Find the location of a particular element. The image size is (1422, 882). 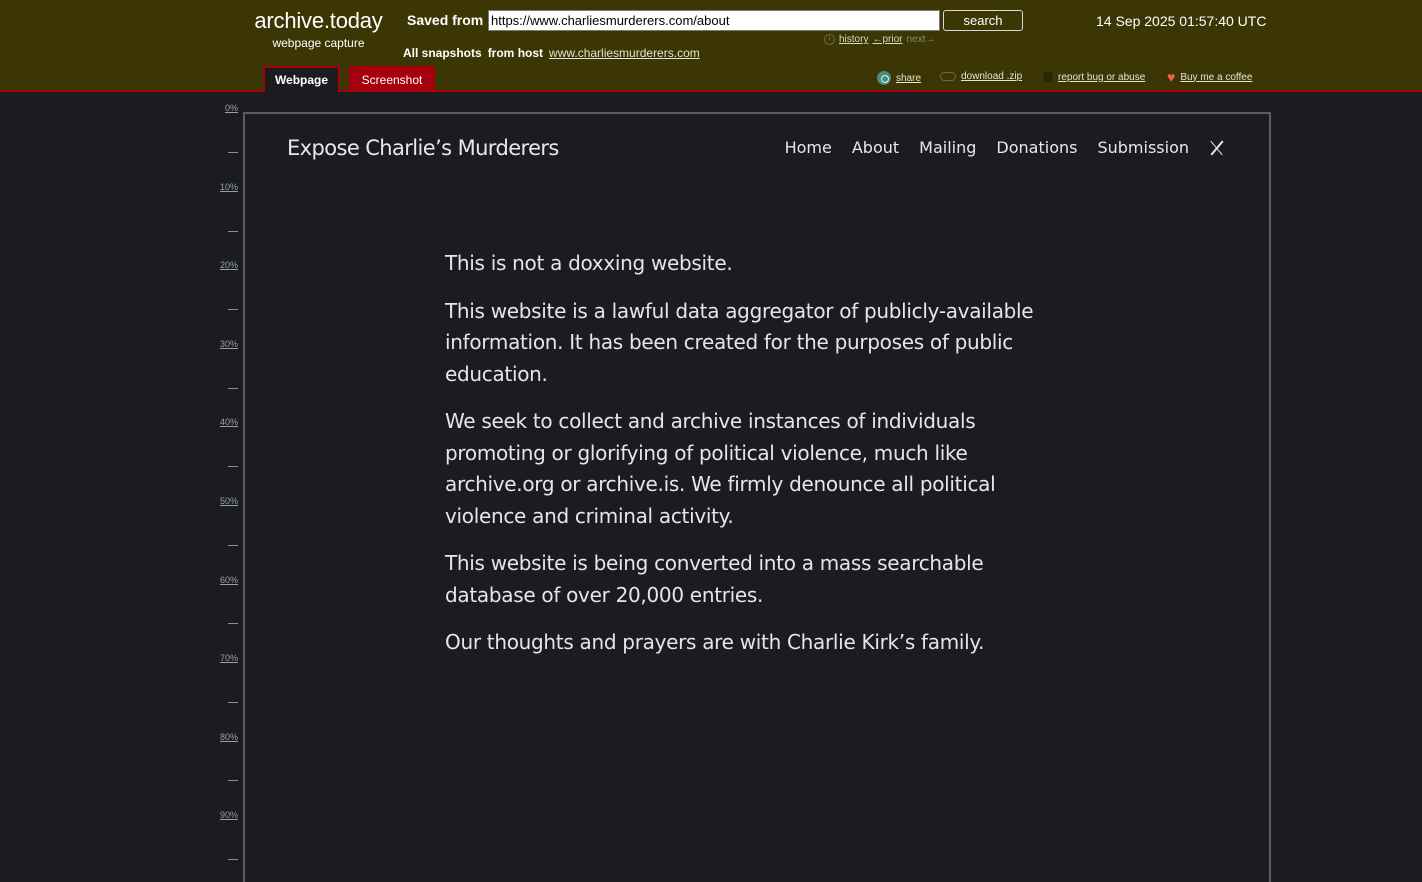

archive-logo-text: archive.today is located at coordinates (318, 21).